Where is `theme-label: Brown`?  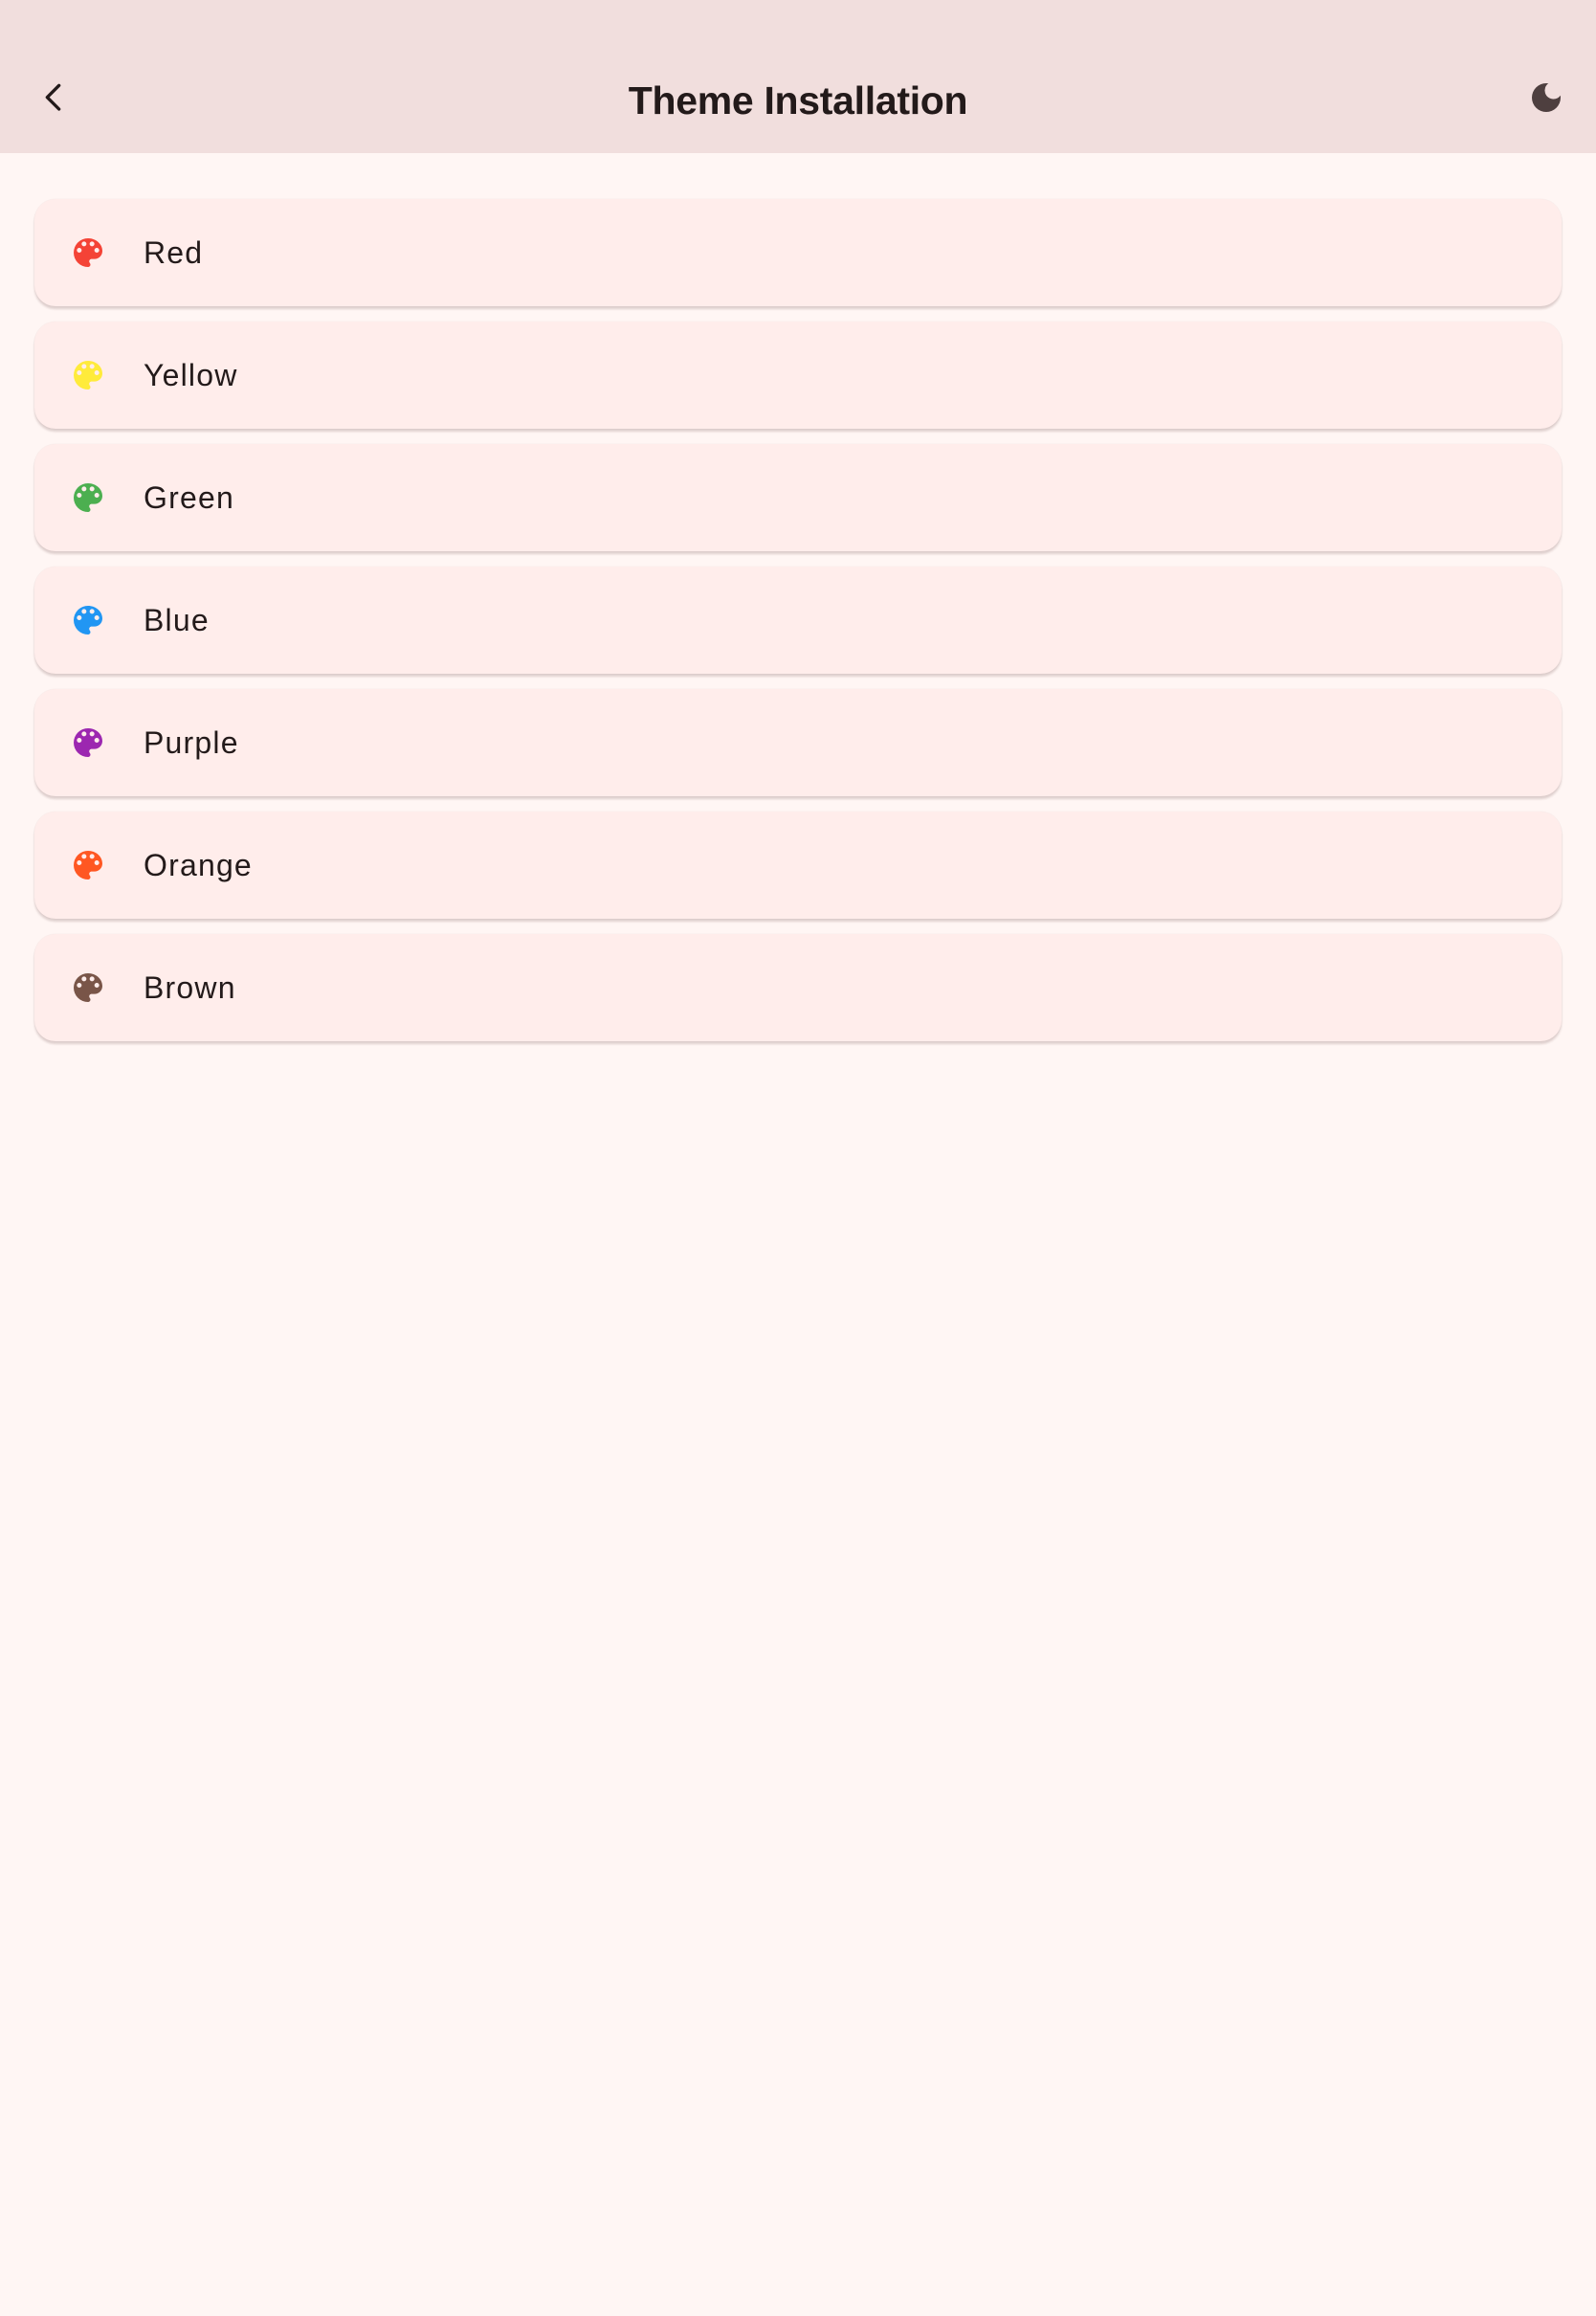
theme-label: Brown is located at coordinates (190, 987).